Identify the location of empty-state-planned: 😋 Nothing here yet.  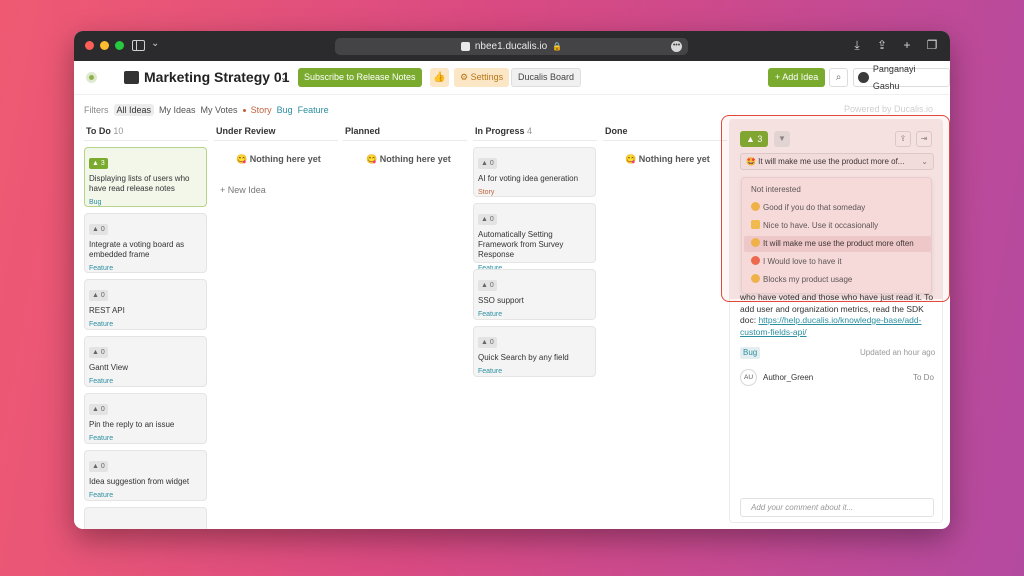
(408, 159).